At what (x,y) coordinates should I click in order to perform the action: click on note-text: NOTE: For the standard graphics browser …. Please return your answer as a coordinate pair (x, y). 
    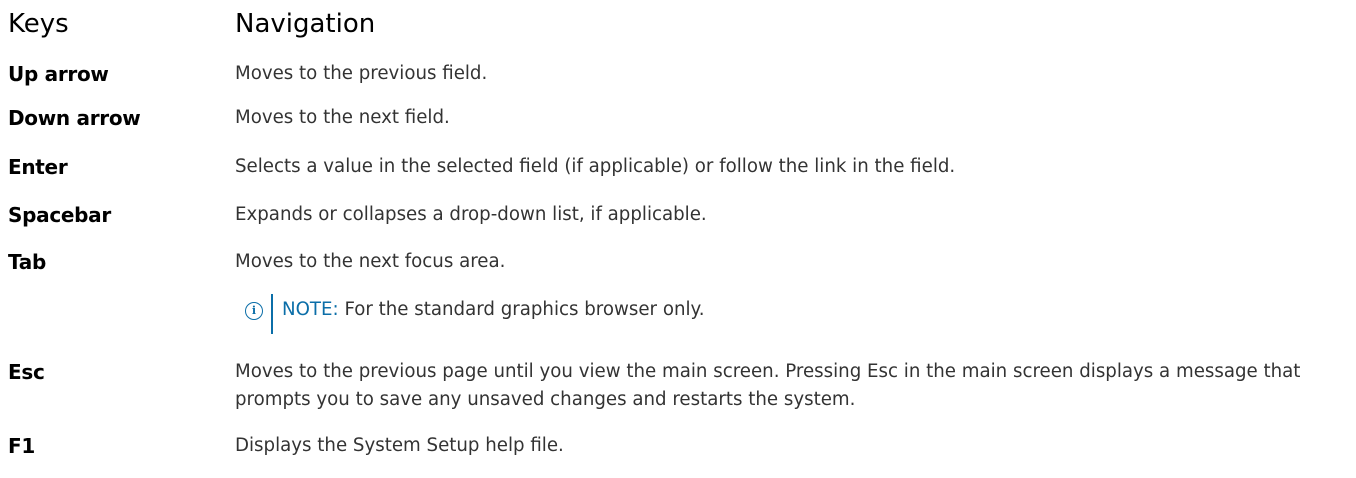
    Looking at the image, I should click on (493, 310).